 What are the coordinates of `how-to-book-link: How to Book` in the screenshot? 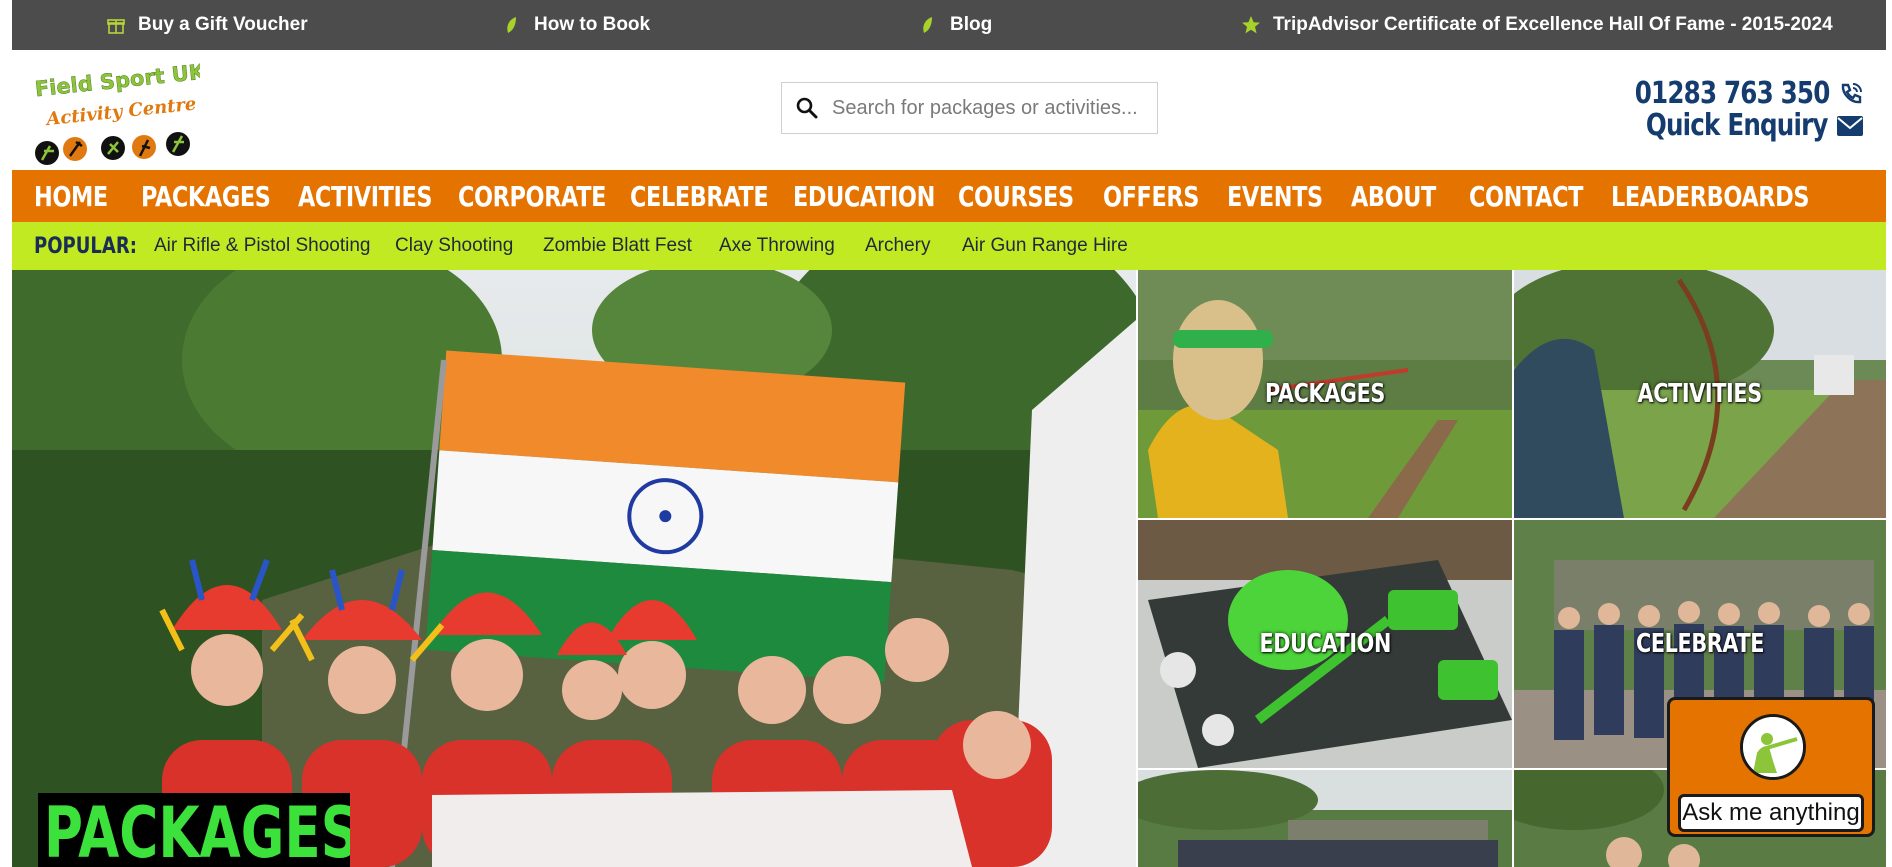 It's located at (576, 25).